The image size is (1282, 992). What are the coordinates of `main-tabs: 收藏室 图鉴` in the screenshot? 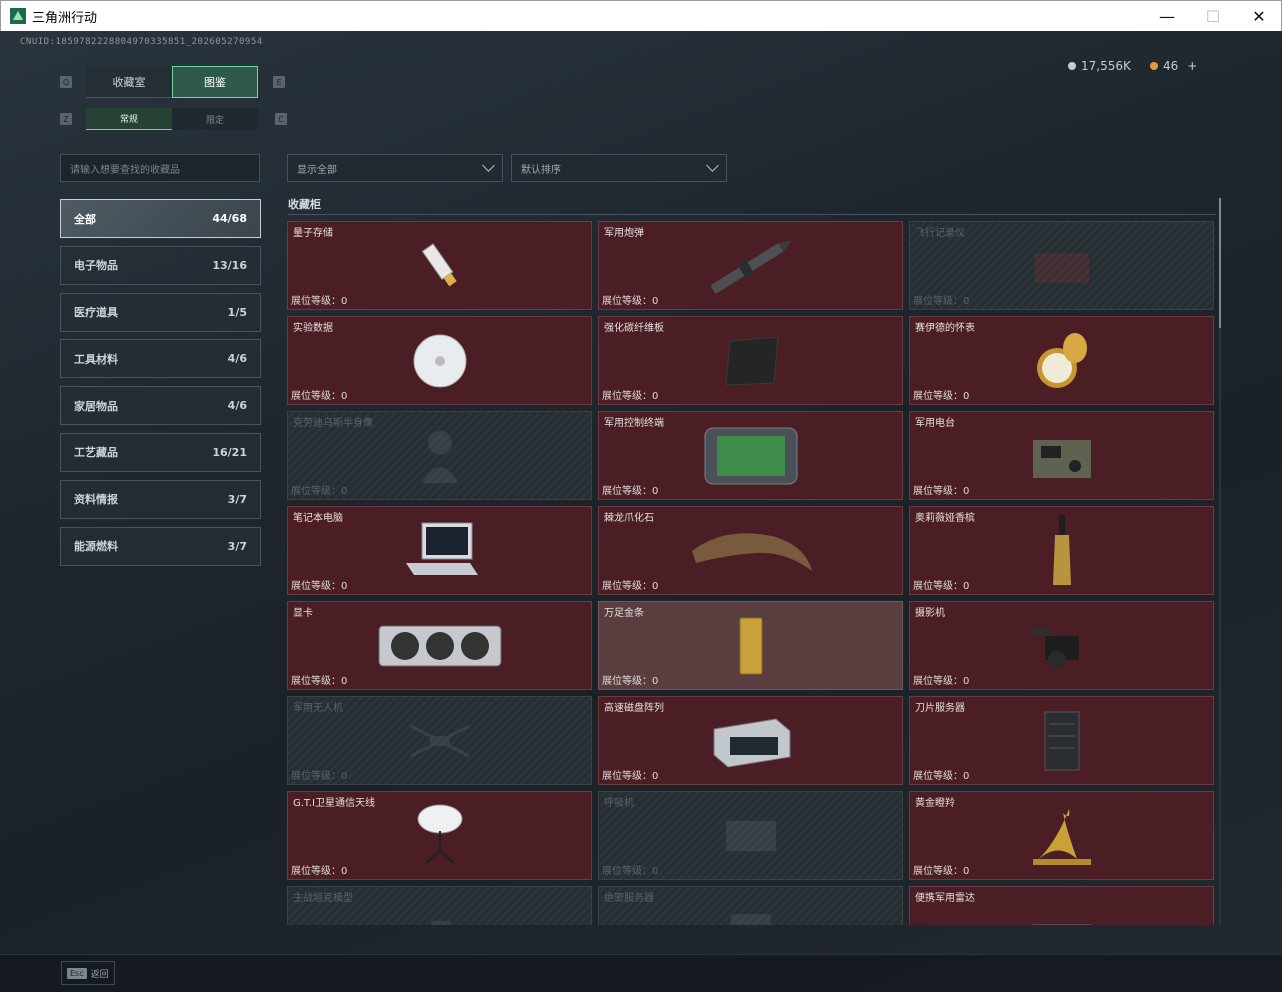 It's located at (172, 82).